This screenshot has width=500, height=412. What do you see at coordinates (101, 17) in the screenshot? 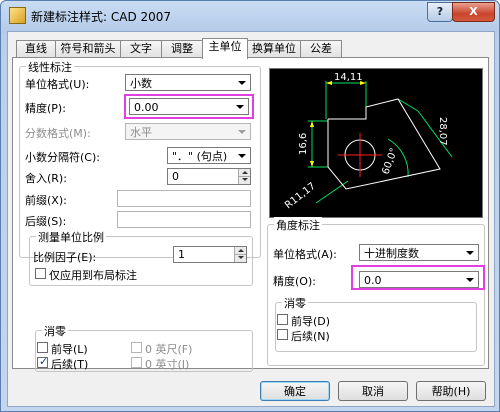
I see `window-title: 新建标注样式: CAD 2007` at bounding box center [101, 17].